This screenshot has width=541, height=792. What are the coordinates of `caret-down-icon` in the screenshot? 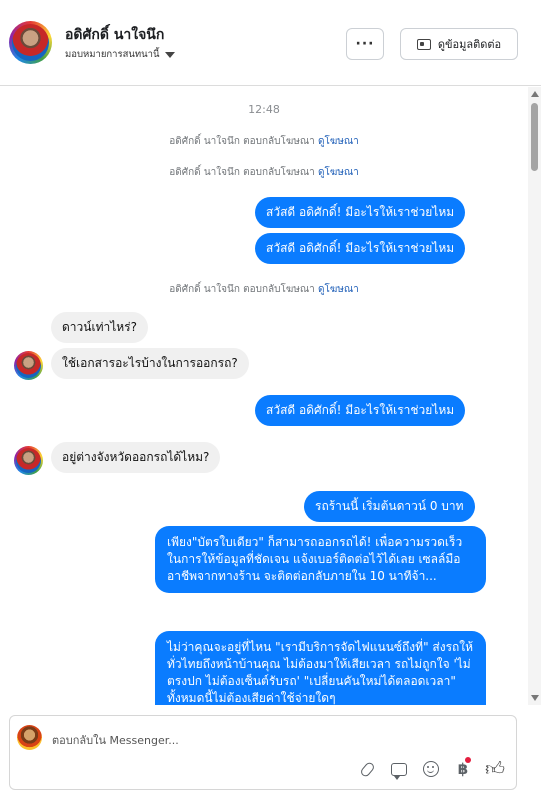 It's located at (169, 54).